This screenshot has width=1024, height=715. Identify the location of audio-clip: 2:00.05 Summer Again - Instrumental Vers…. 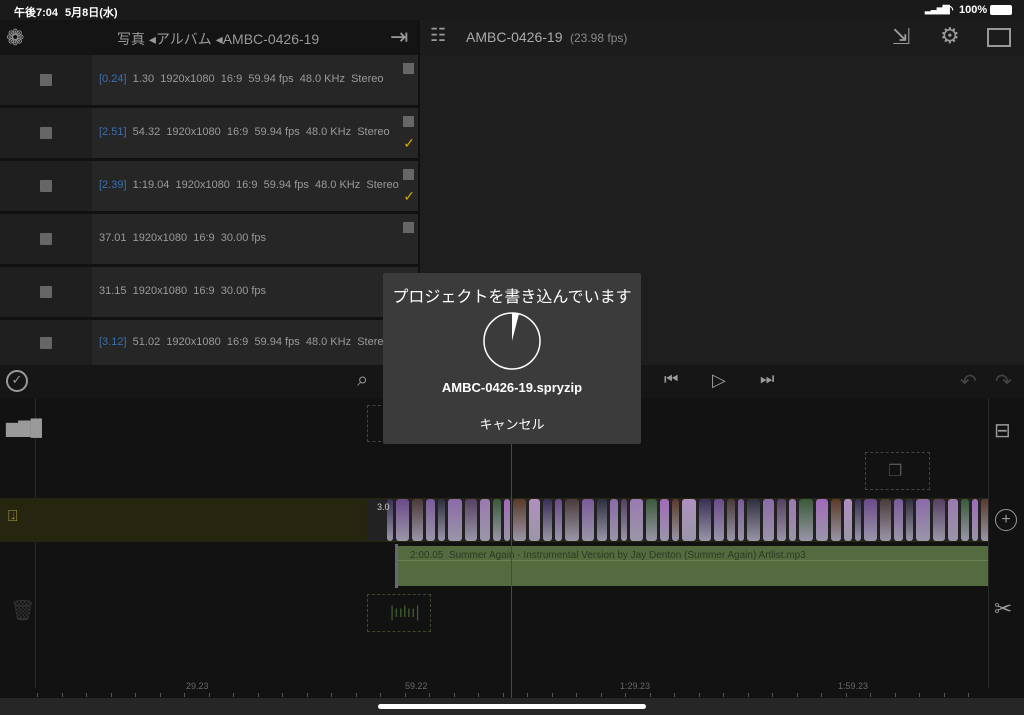
(693, 566).